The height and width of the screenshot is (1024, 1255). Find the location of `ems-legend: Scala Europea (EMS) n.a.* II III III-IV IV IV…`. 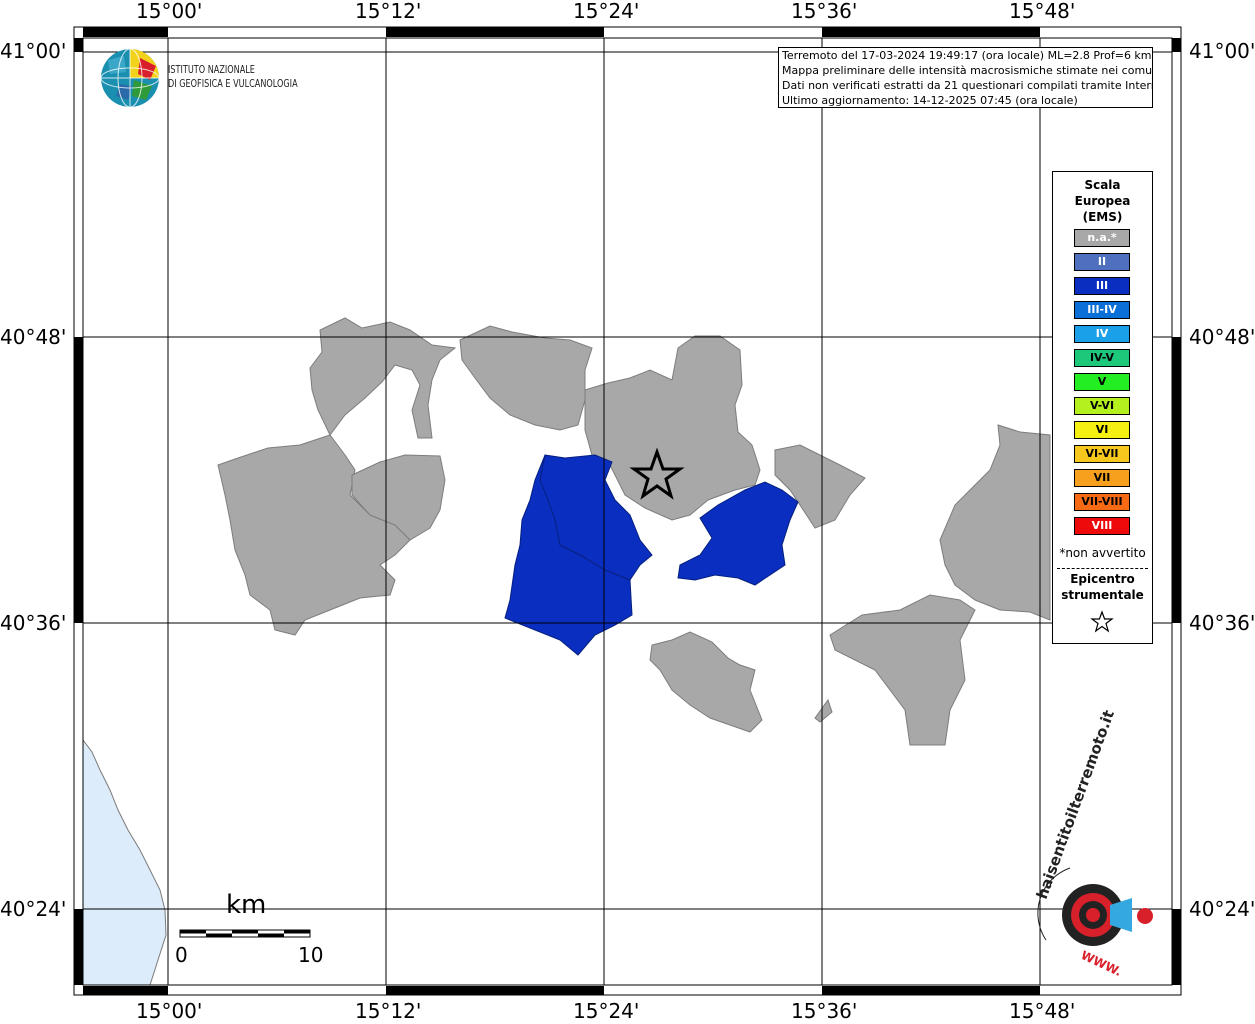

ems-legend: Scala Europea (EMS) n.a.* II III III-IV IV IV… is located at coordinates (1102, 407).